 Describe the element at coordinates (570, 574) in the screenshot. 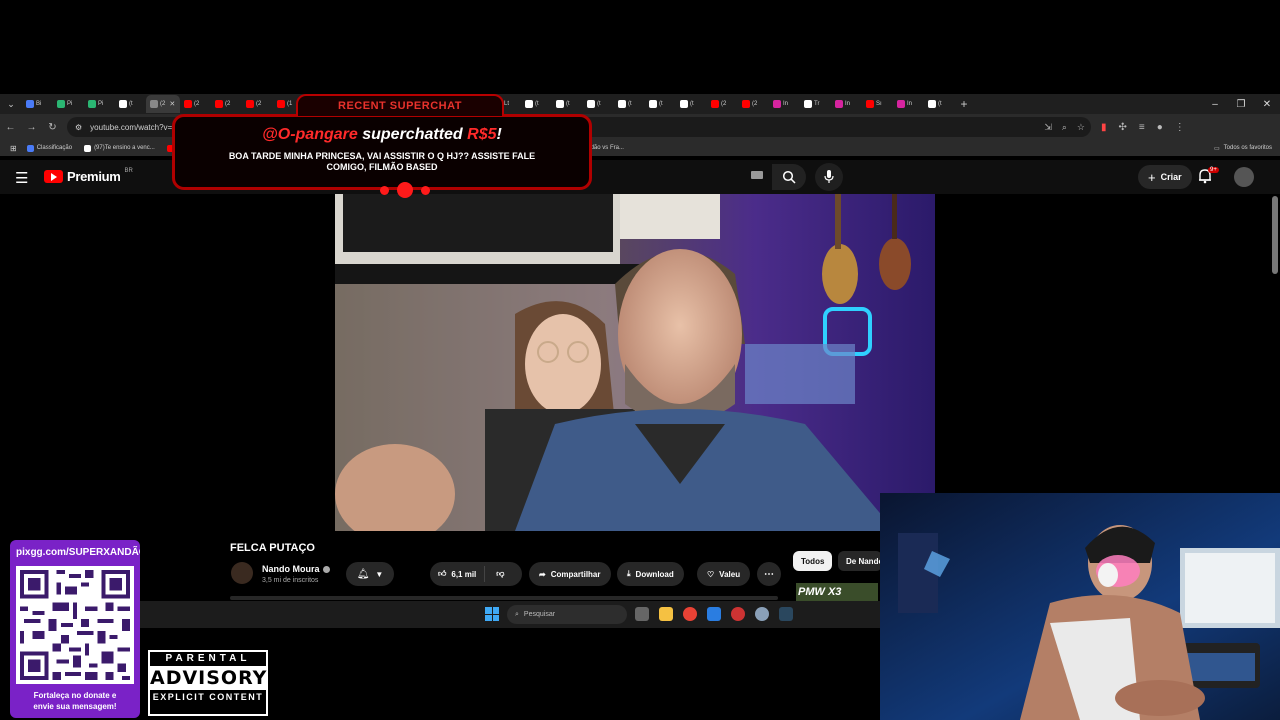

I see `share-button: ➦ Compartilhar` at that location.